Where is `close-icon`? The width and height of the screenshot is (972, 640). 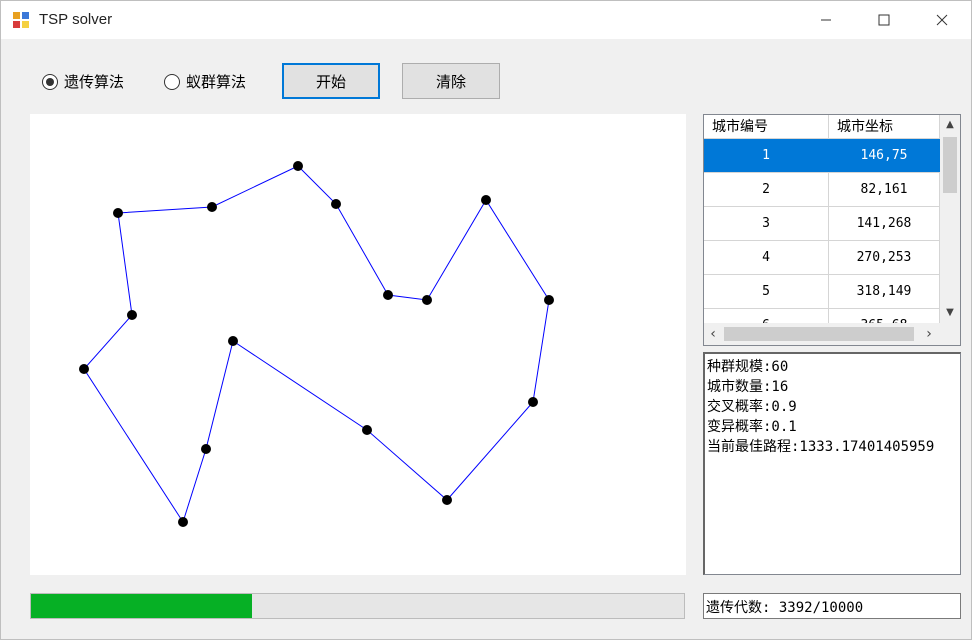
close-icon is located at coordinates (942, 20).